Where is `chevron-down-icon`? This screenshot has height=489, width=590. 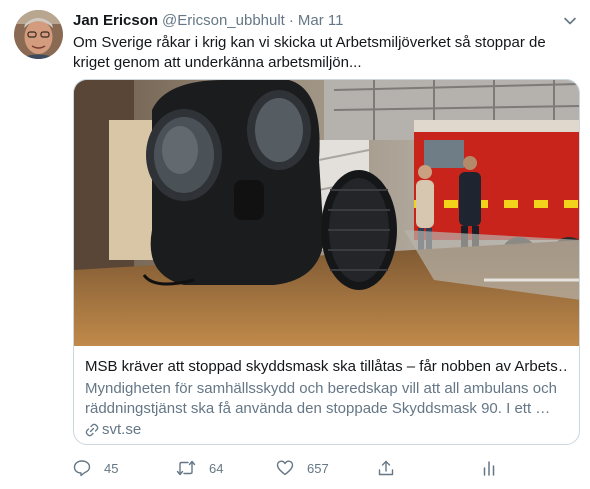
chevron-down-icon is located at coordinates (570, 21).